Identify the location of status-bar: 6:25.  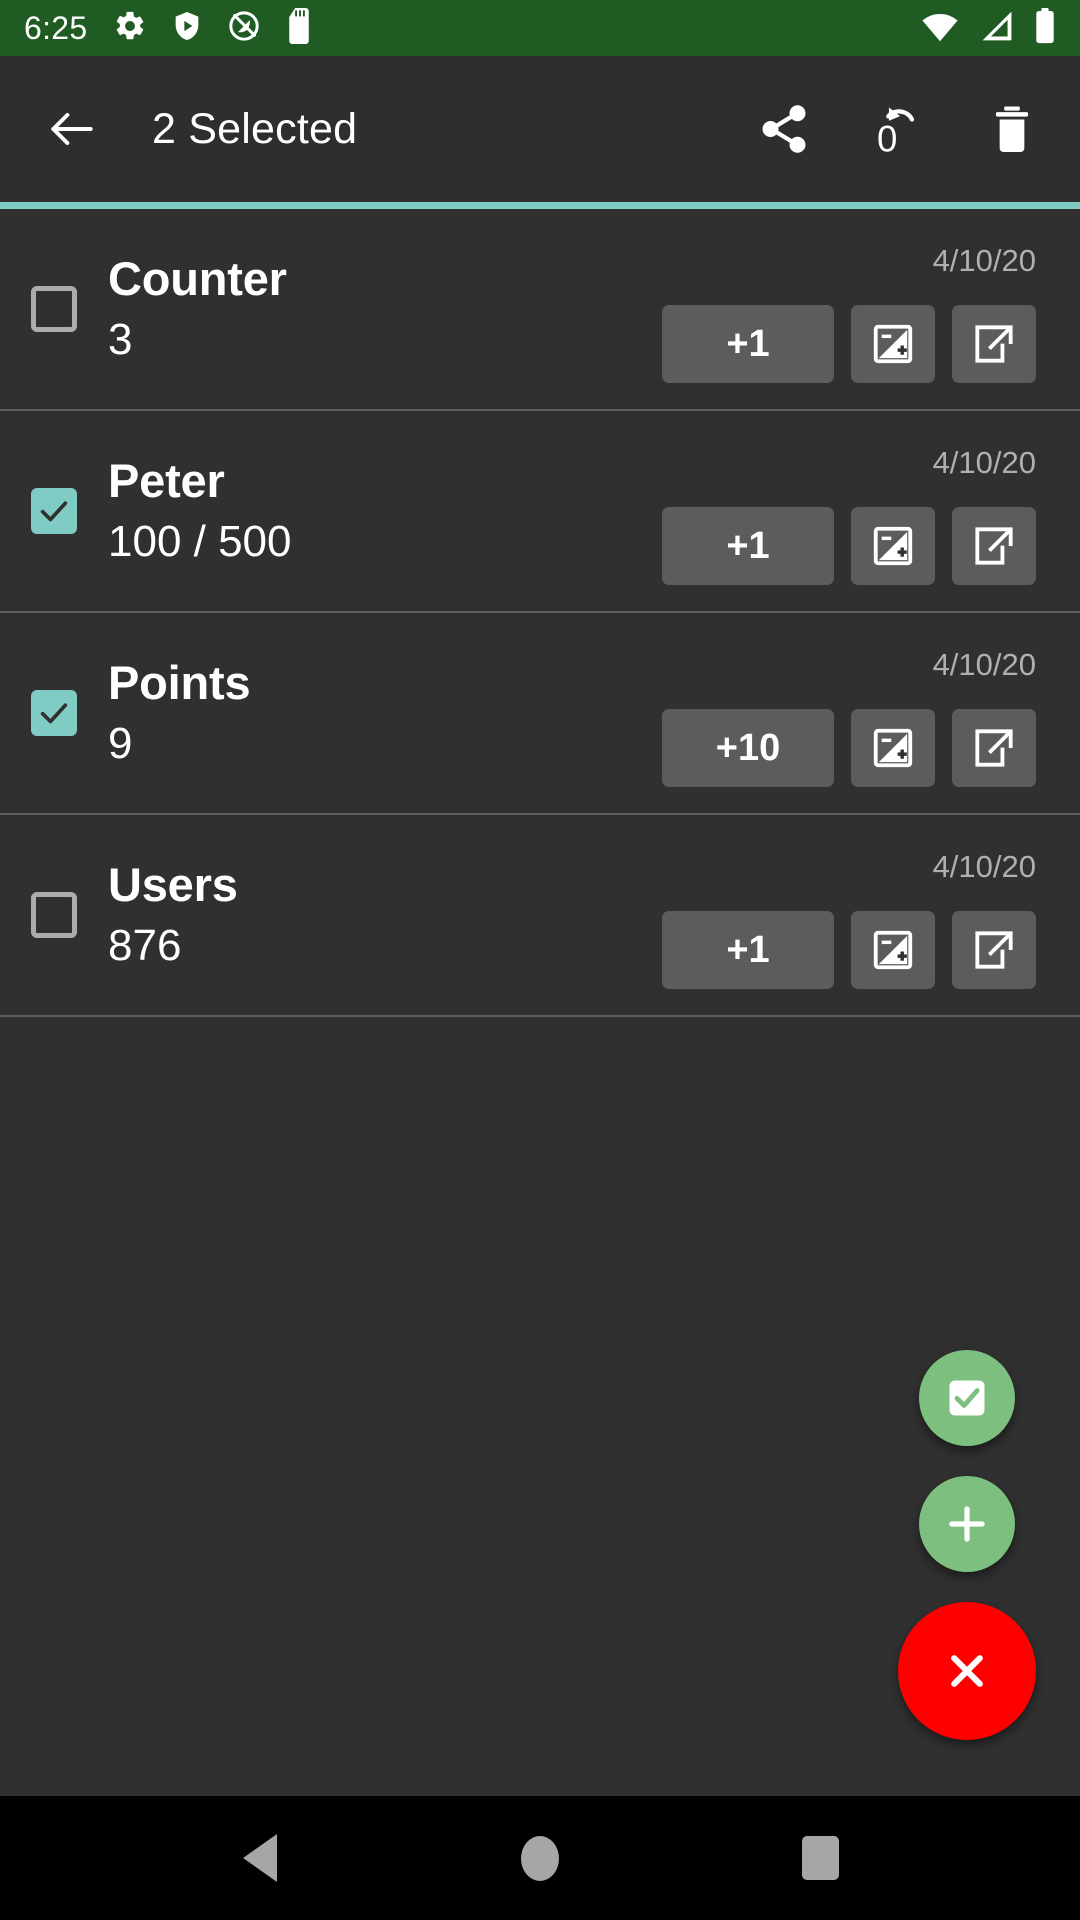
(540, 28).